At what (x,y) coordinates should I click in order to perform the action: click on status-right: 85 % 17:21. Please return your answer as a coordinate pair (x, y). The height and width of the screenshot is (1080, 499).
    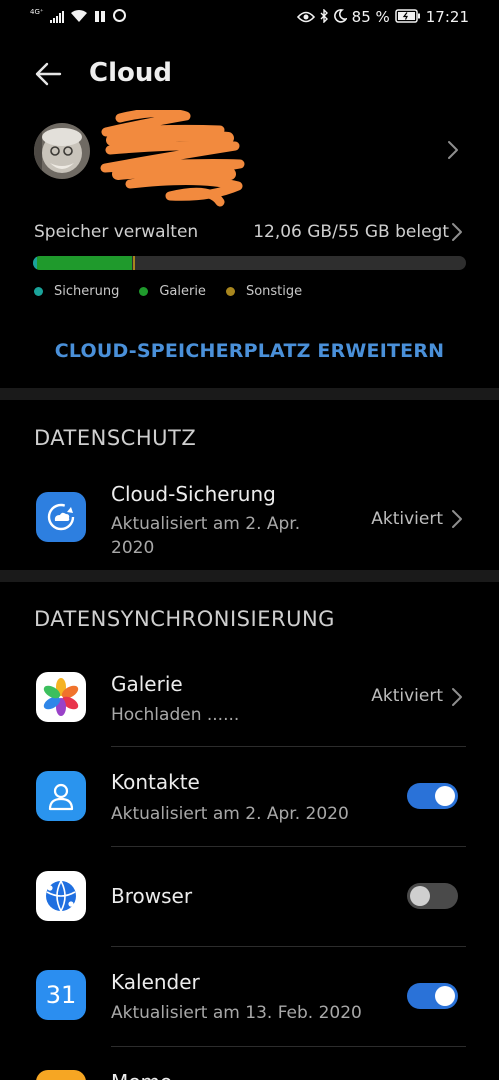
    Looking at the image, I should click on (382, 17).